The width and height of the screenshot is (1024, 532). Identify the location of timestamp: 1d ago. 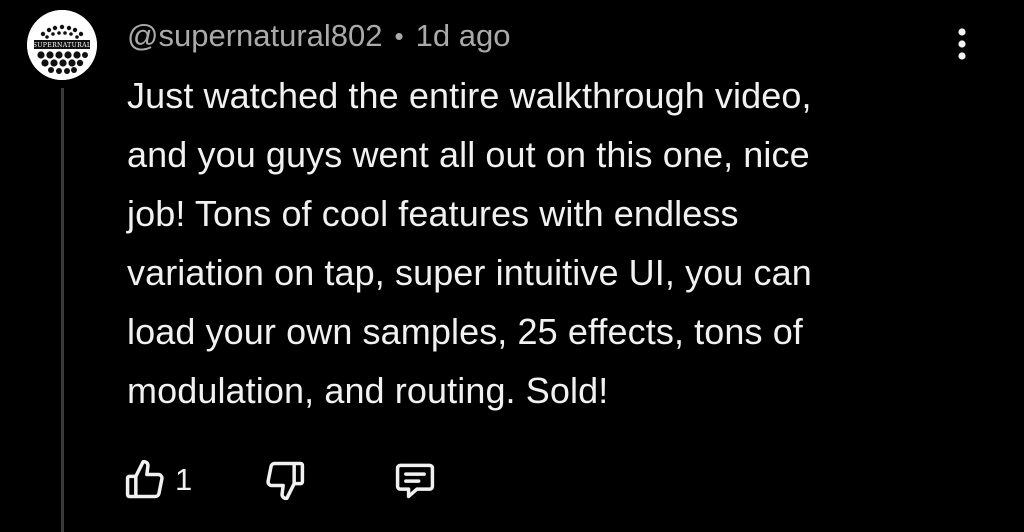
(463, 36).